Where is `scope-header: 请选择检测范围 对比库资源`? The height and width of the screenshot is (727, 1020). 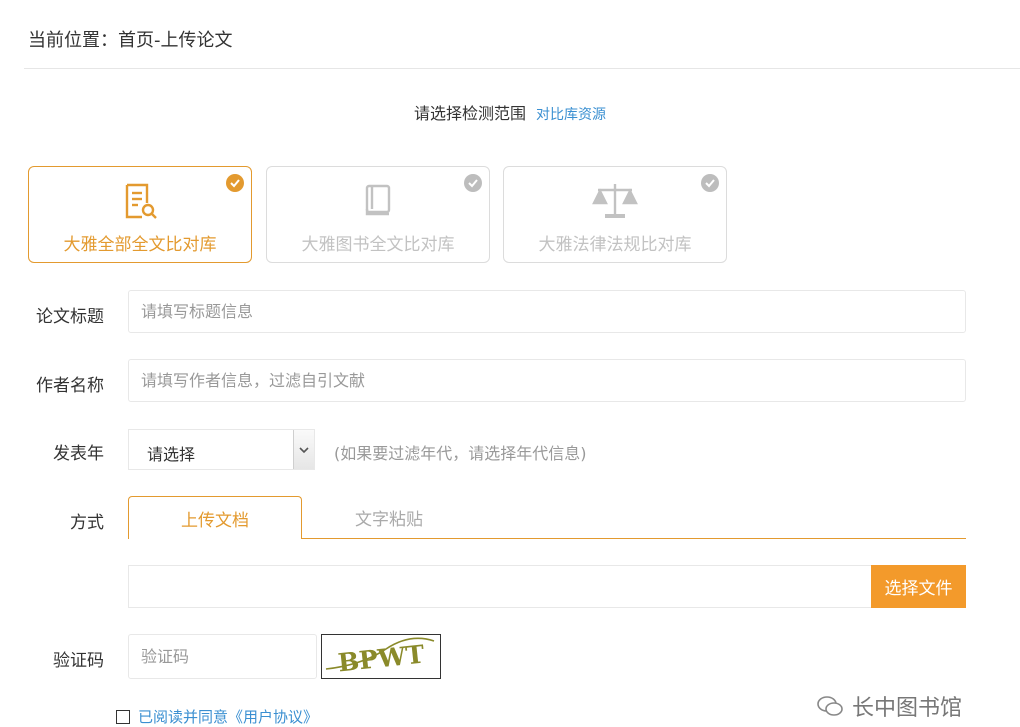 scope-header: 请选择检测范围 对比库资源 is located at coordinates (510, 112).